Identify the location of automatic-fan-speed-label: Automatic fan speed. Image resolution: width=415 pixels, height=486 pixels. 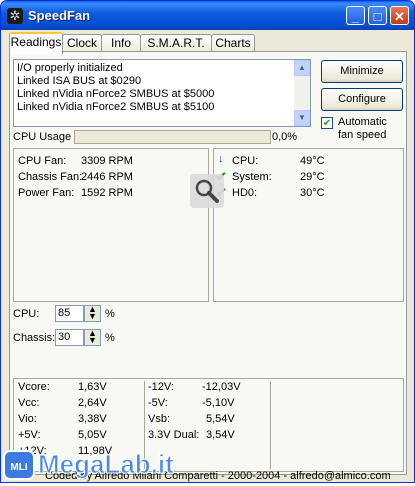
(362, 128).